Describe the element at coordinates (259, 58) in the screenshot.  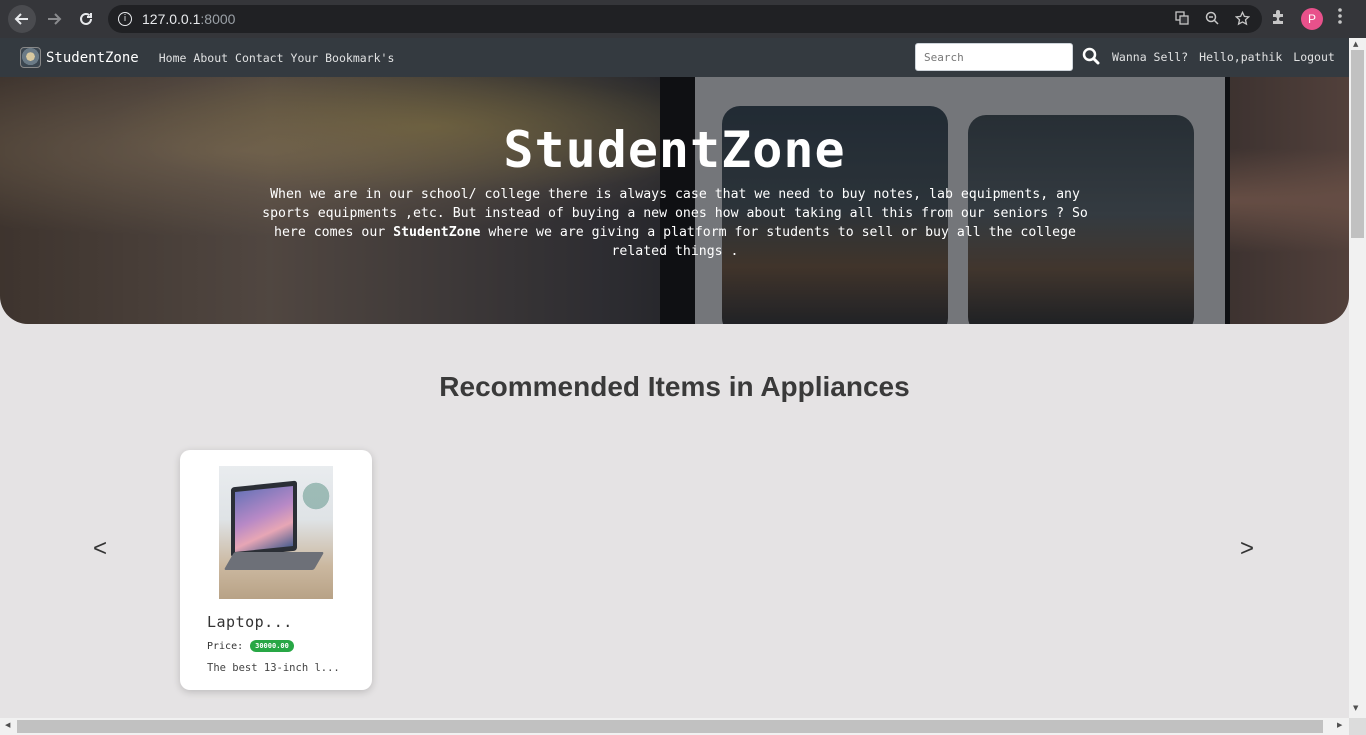
I see `nav-contact-link: Contact` at that location.